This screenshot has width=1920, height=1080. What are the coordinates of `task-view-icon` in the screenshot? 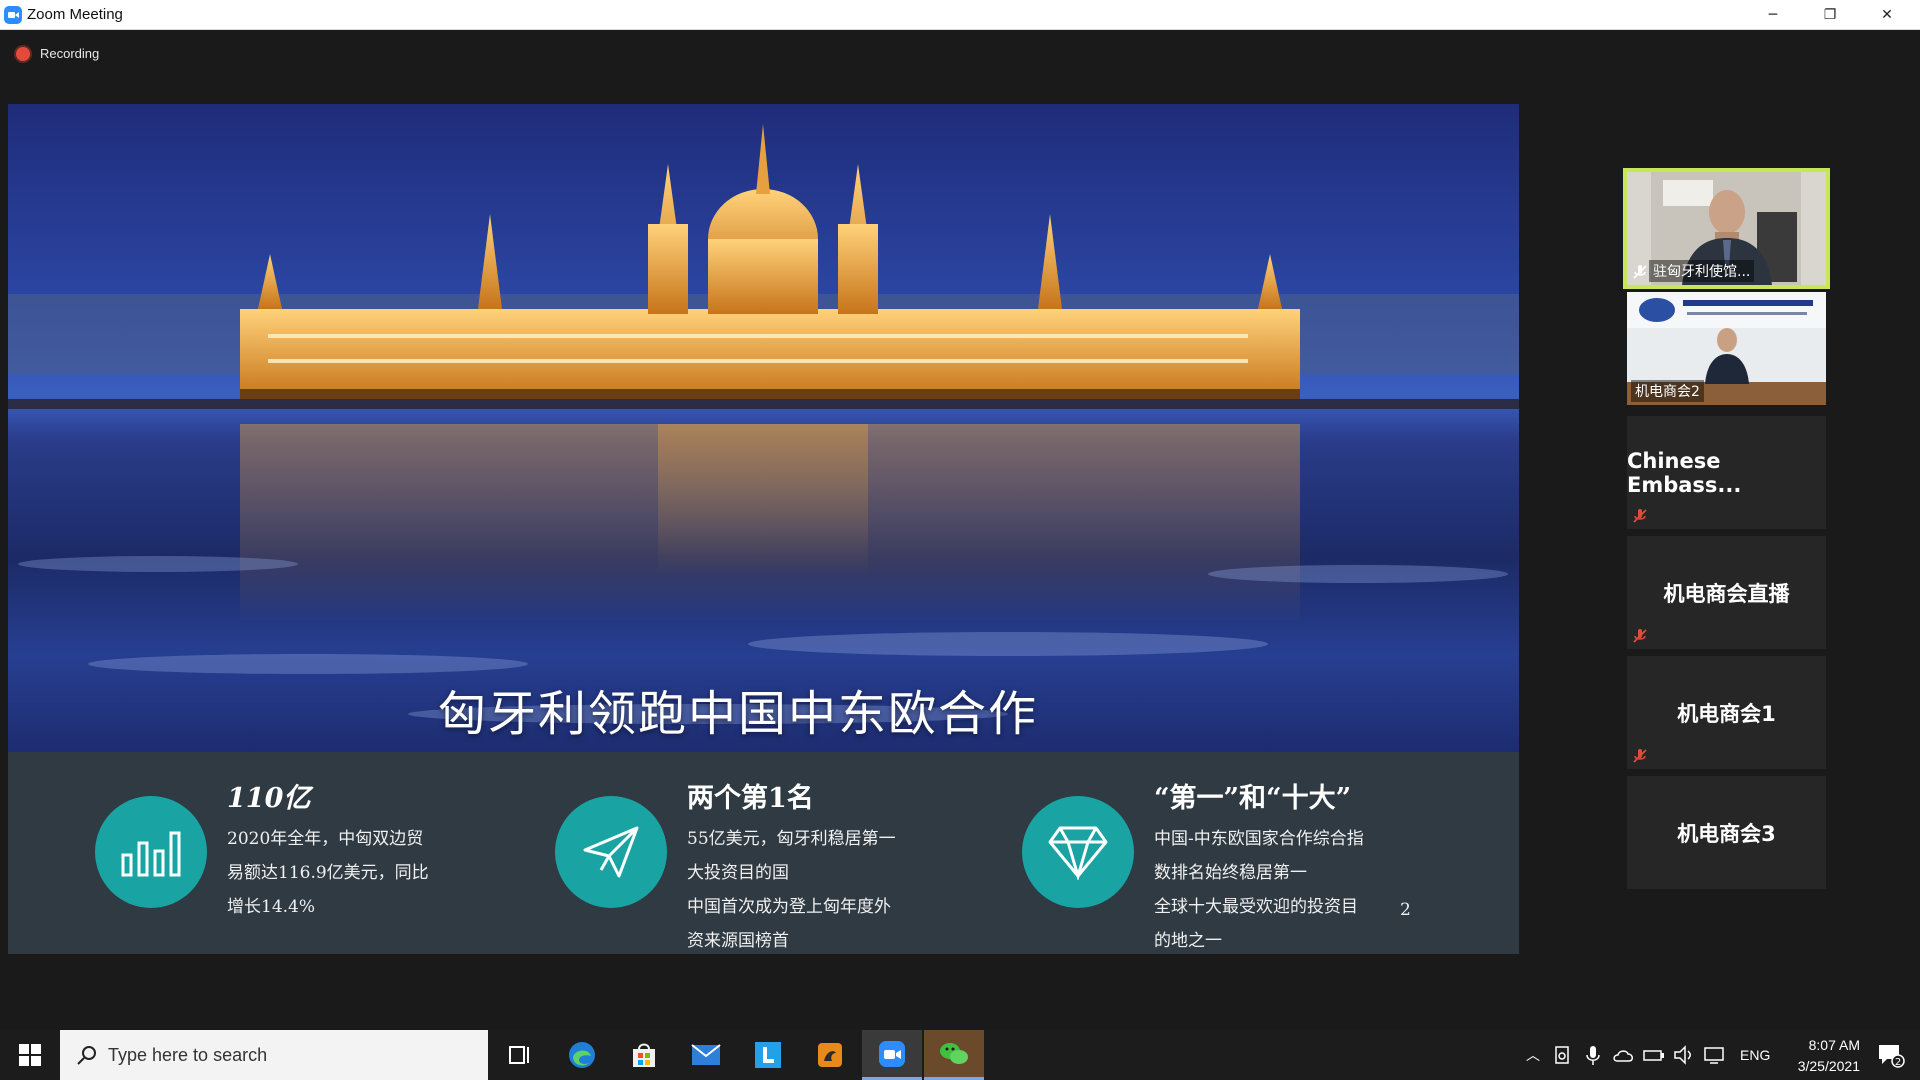 It's located at (519, 1055).